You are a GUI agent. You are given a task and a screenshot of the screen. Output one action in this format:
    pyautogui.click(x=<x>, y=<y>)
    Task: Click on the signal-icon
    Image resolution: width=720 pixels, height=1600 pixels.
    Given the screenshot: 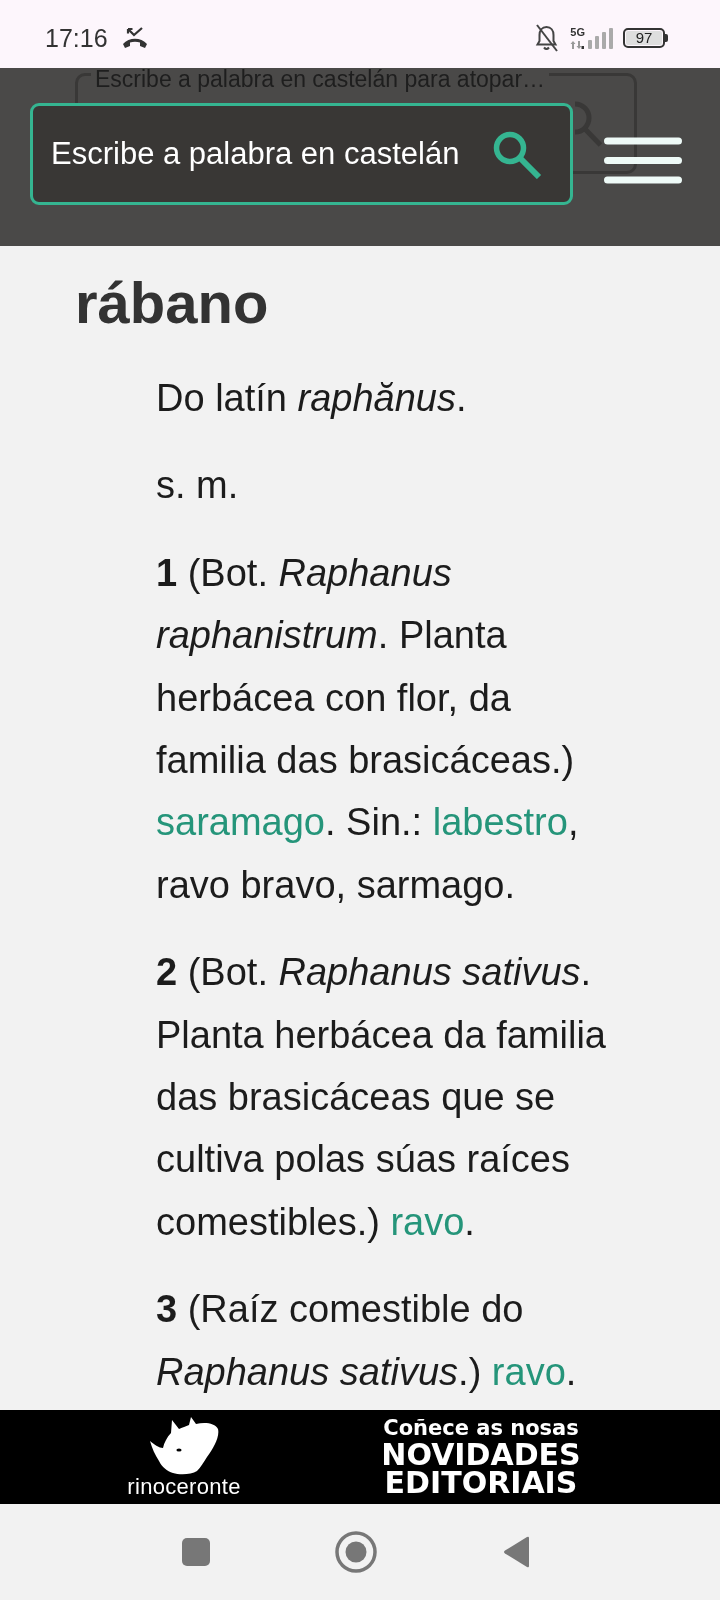 What is the action you would take?
    pyautogui.click(x=601, y=38)
    